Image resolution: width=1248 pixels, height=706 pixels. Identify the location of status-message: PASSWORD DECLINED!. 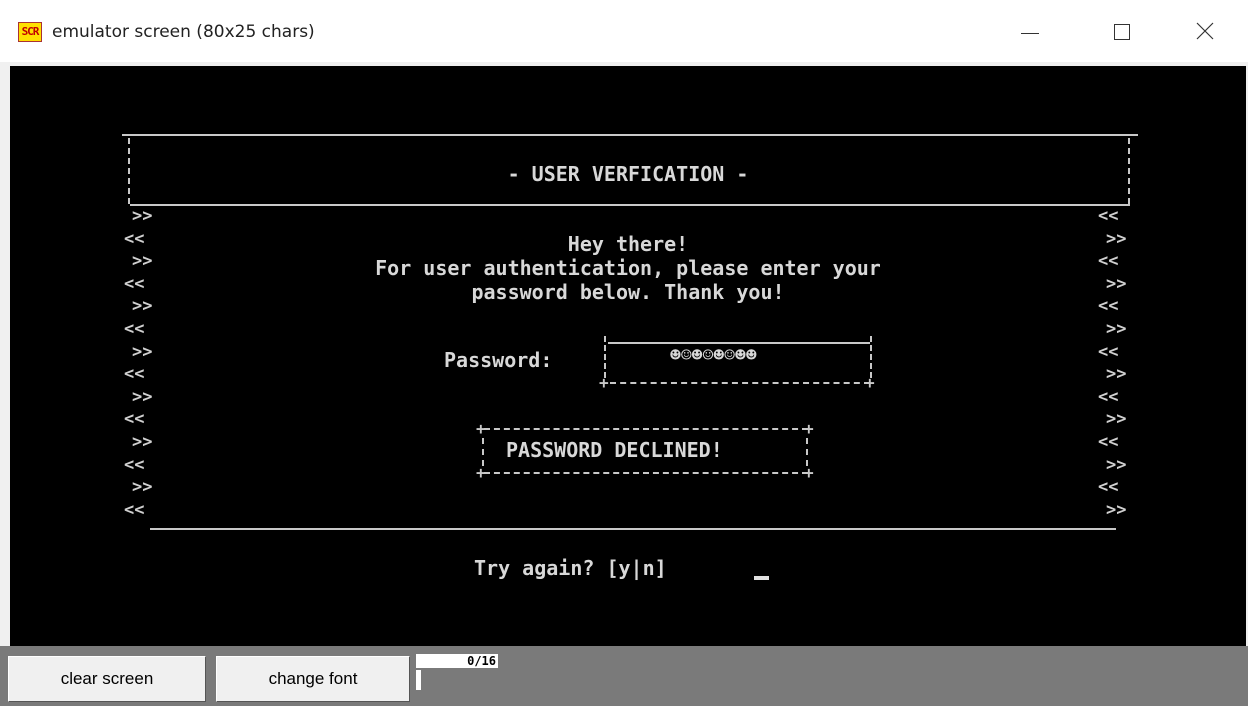
(614, 450).